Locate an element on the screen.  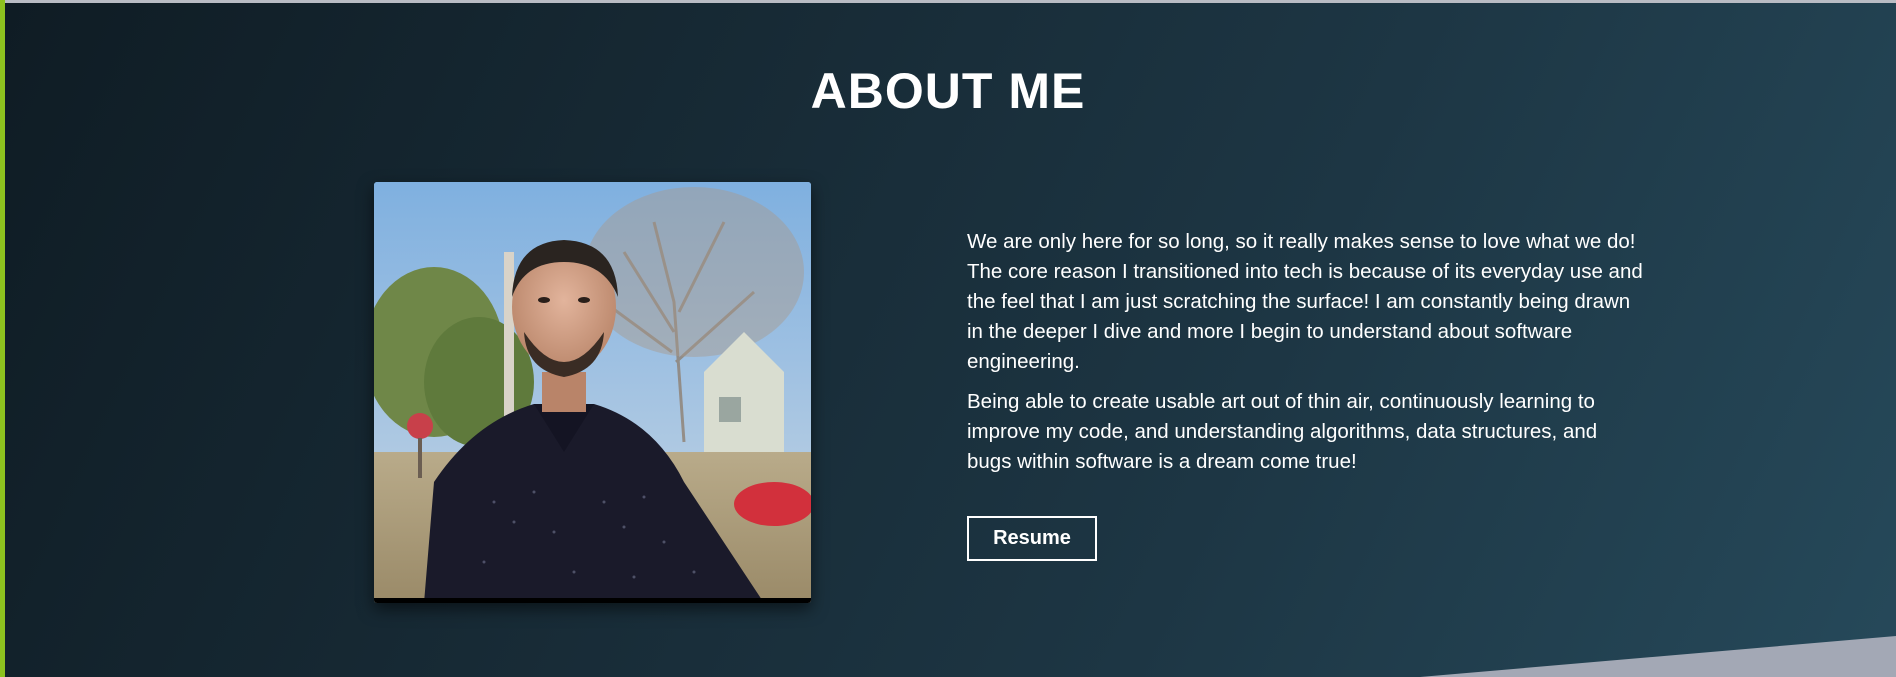
resume-button: Resume is located at coordinates (1032, 538).